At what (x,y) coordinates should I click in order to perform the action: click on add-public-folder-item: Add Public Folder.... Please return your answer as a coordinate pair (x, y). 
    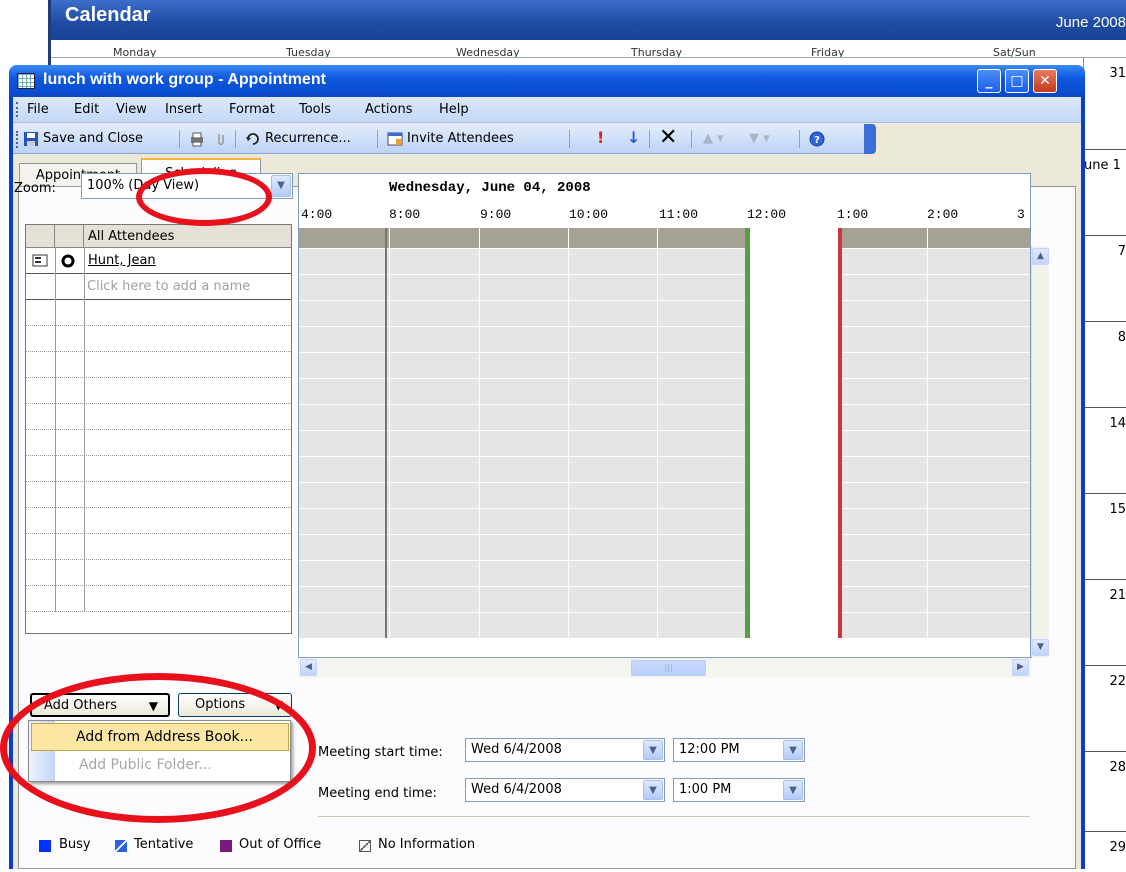
    Looking at the image, I should click on (145, 765).